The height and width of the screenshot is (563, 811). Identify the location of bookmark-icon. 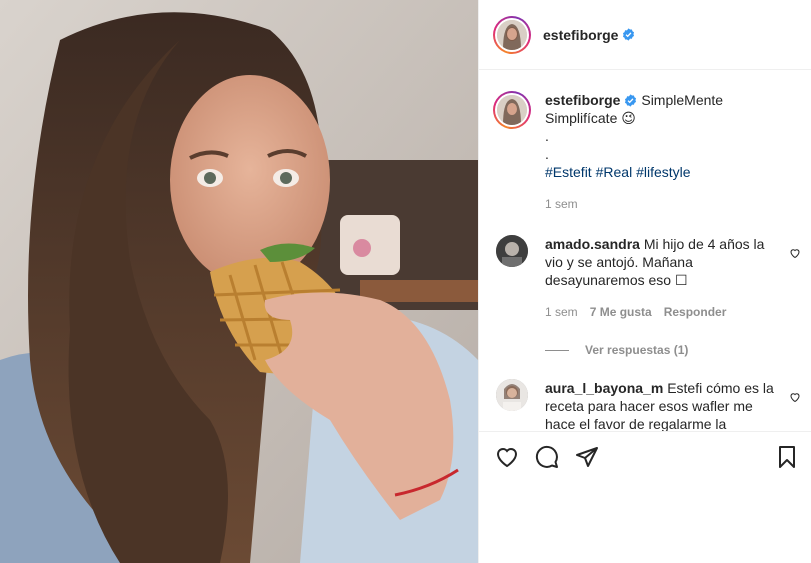
(787, 457).